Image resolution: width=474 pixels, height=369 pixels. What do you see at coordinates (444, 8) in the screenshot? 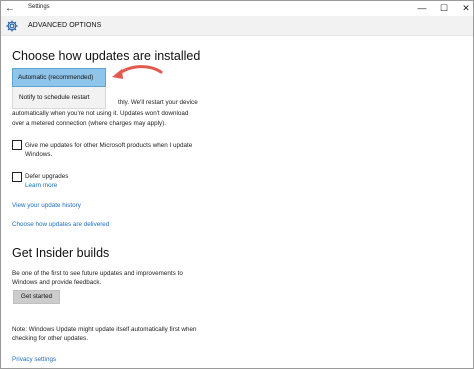
I see `maximize-icon: ☐` at bounding box center [444, 8].